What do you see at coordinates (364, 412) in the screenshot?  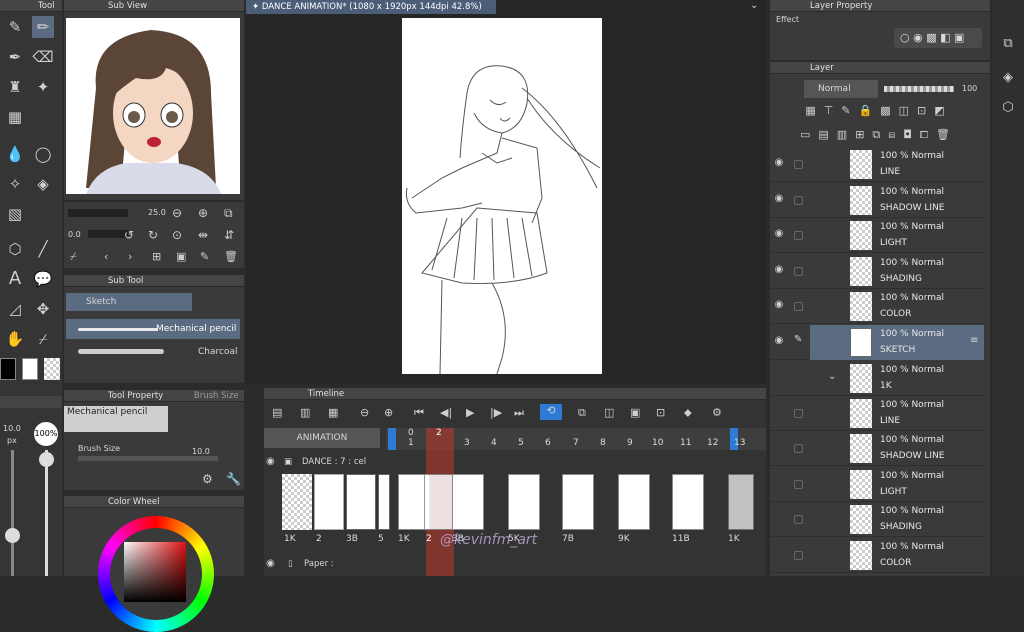 I see `zoom-out-timeline-icon: ⊖` at bounding box center [364, 412].